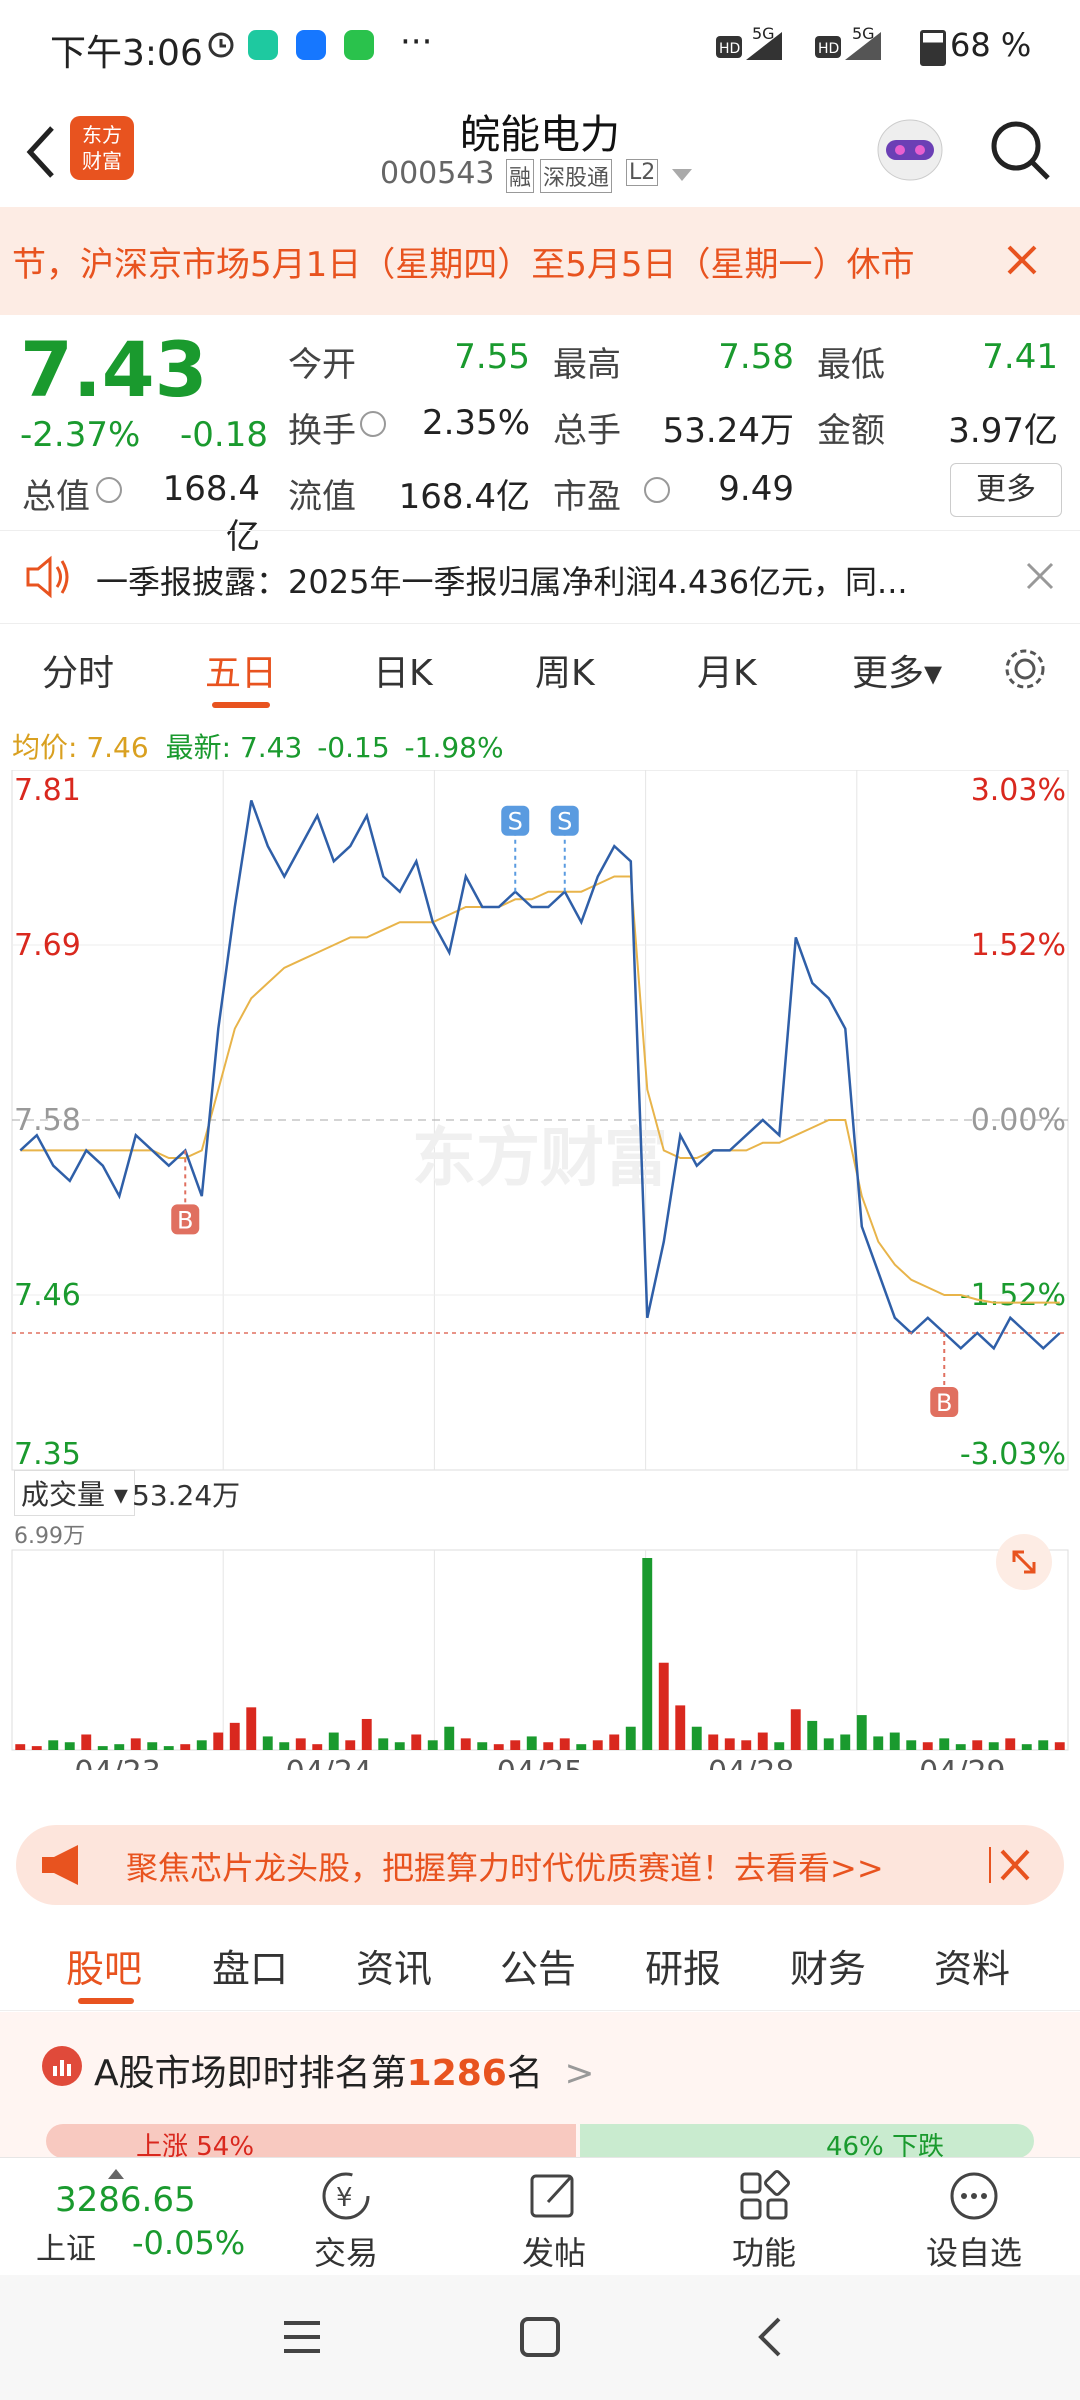  What do you see at coordinates (344, 2070) in the screenshot?
I see `rank-text: A股市场即时排名第1286名 >` at bounding box center [344, 2070].